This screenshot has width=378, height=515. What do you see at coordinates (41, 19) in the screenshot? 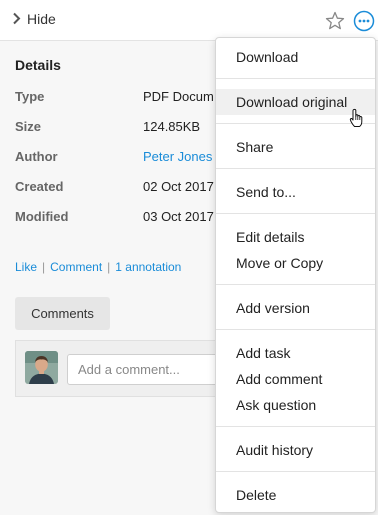
I see `hide-label: Hide` at bounding box center [41, 19].